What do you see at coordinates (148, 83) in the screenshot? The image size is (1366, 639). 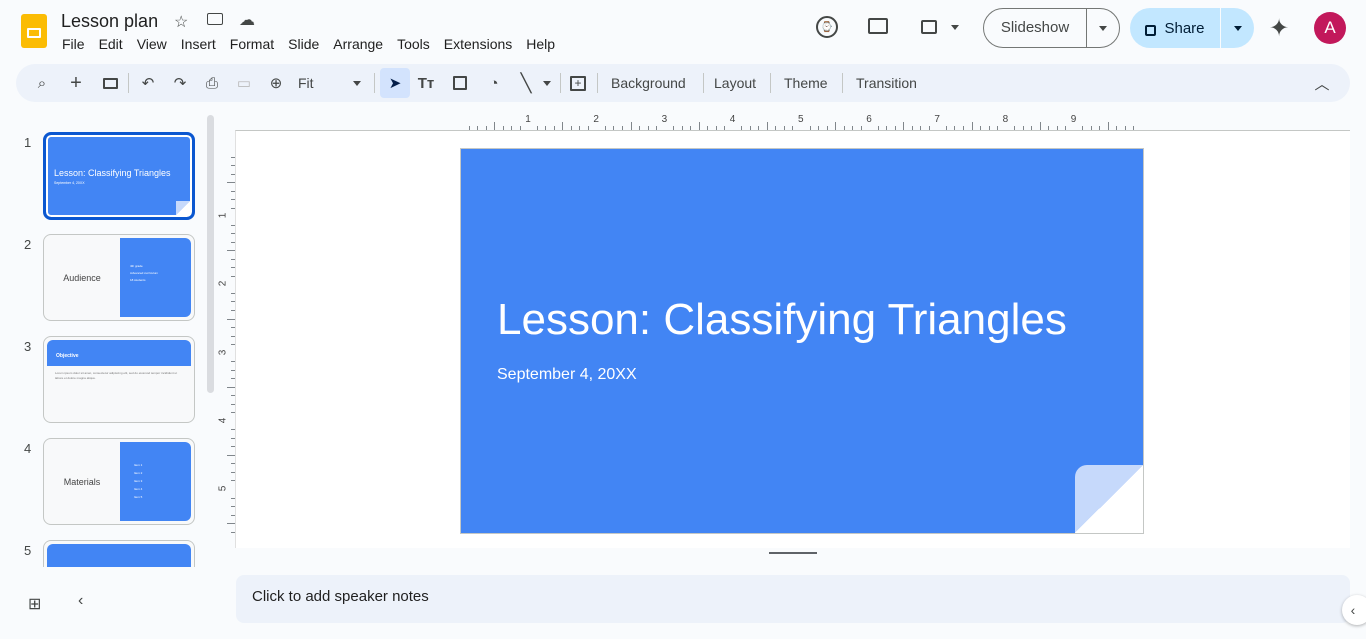 I see `undo-icon: ↶` at bounding box center [148, 83].